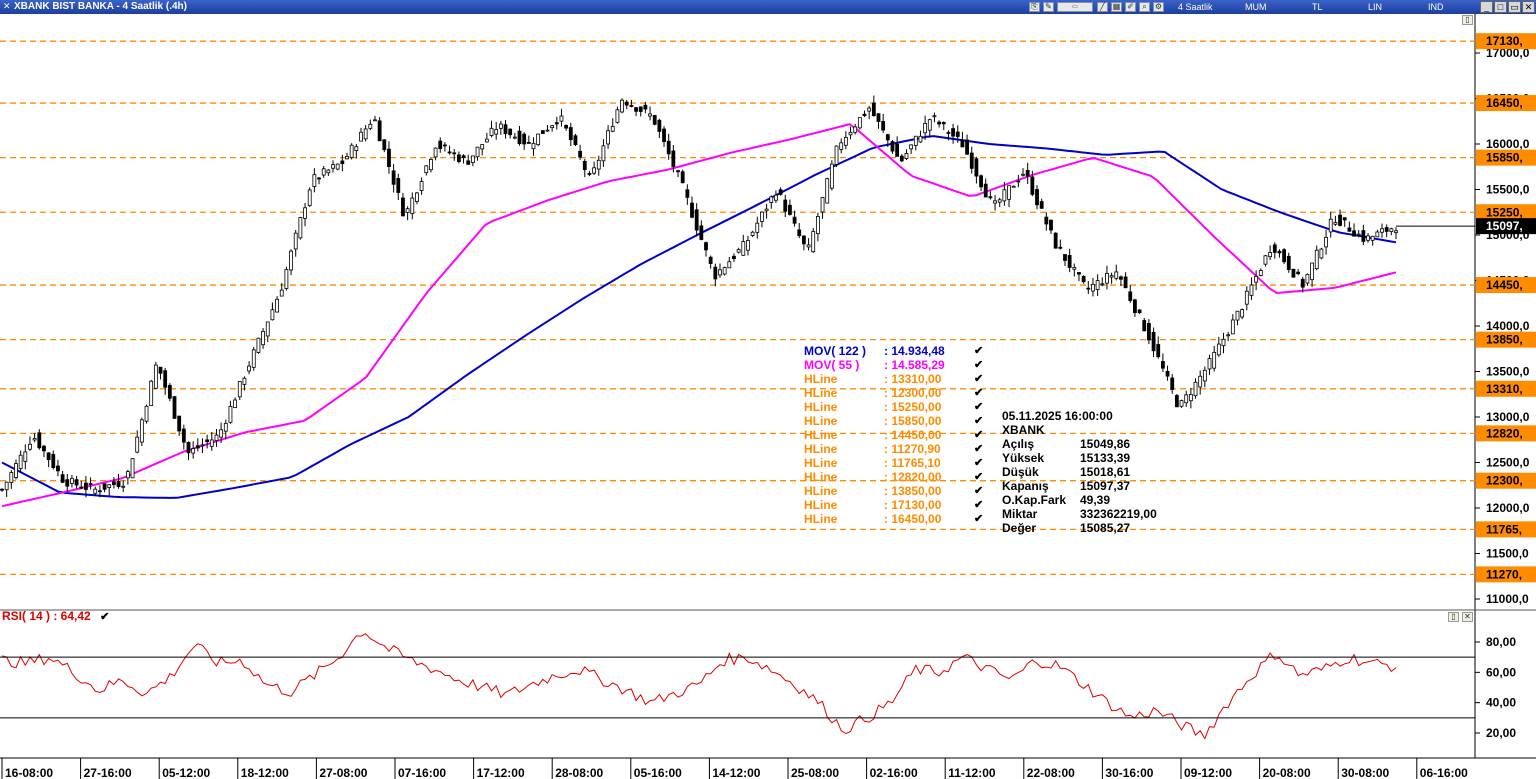 This screenshot has width=1536, height=779. I want to click on toolbar-draw-icon: ╱, so click(1102, 7).